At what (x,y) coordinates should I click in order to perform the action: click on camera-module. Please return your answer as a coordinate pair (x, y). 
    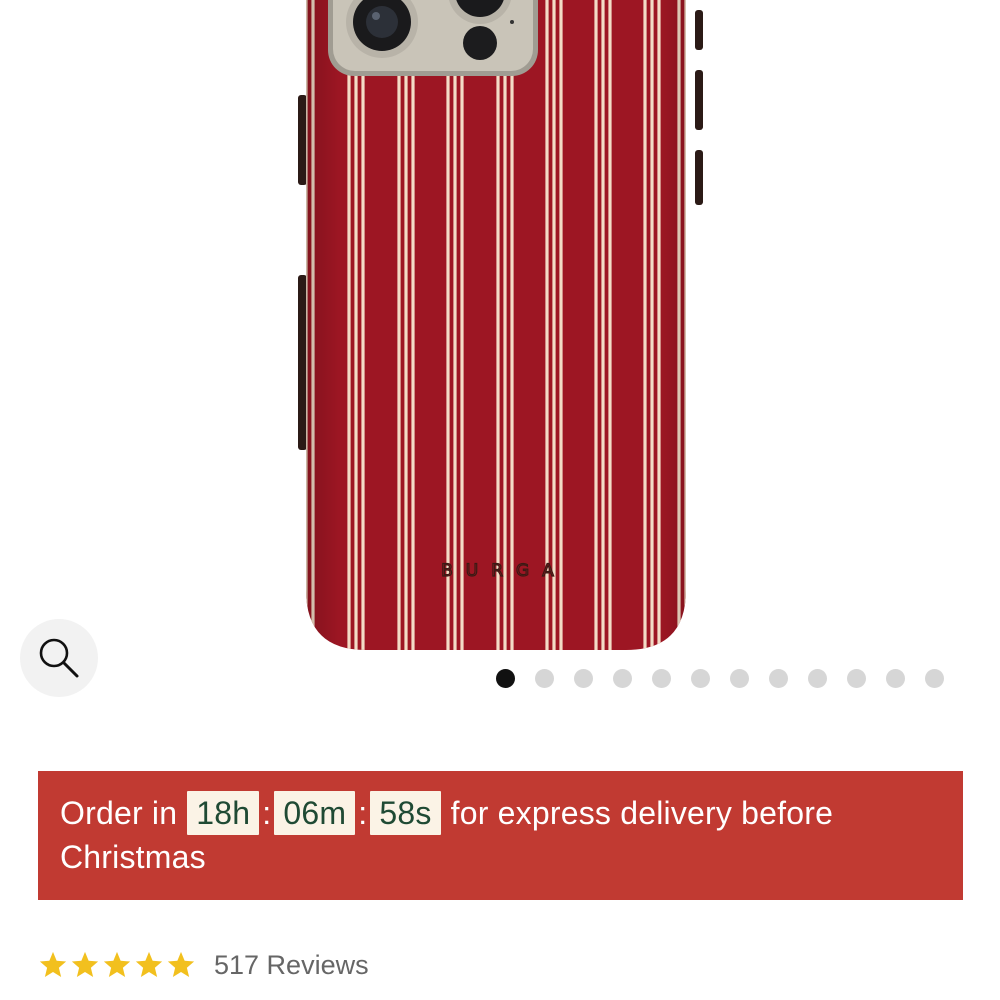
    Looking at the image, I should click on (433, 38).